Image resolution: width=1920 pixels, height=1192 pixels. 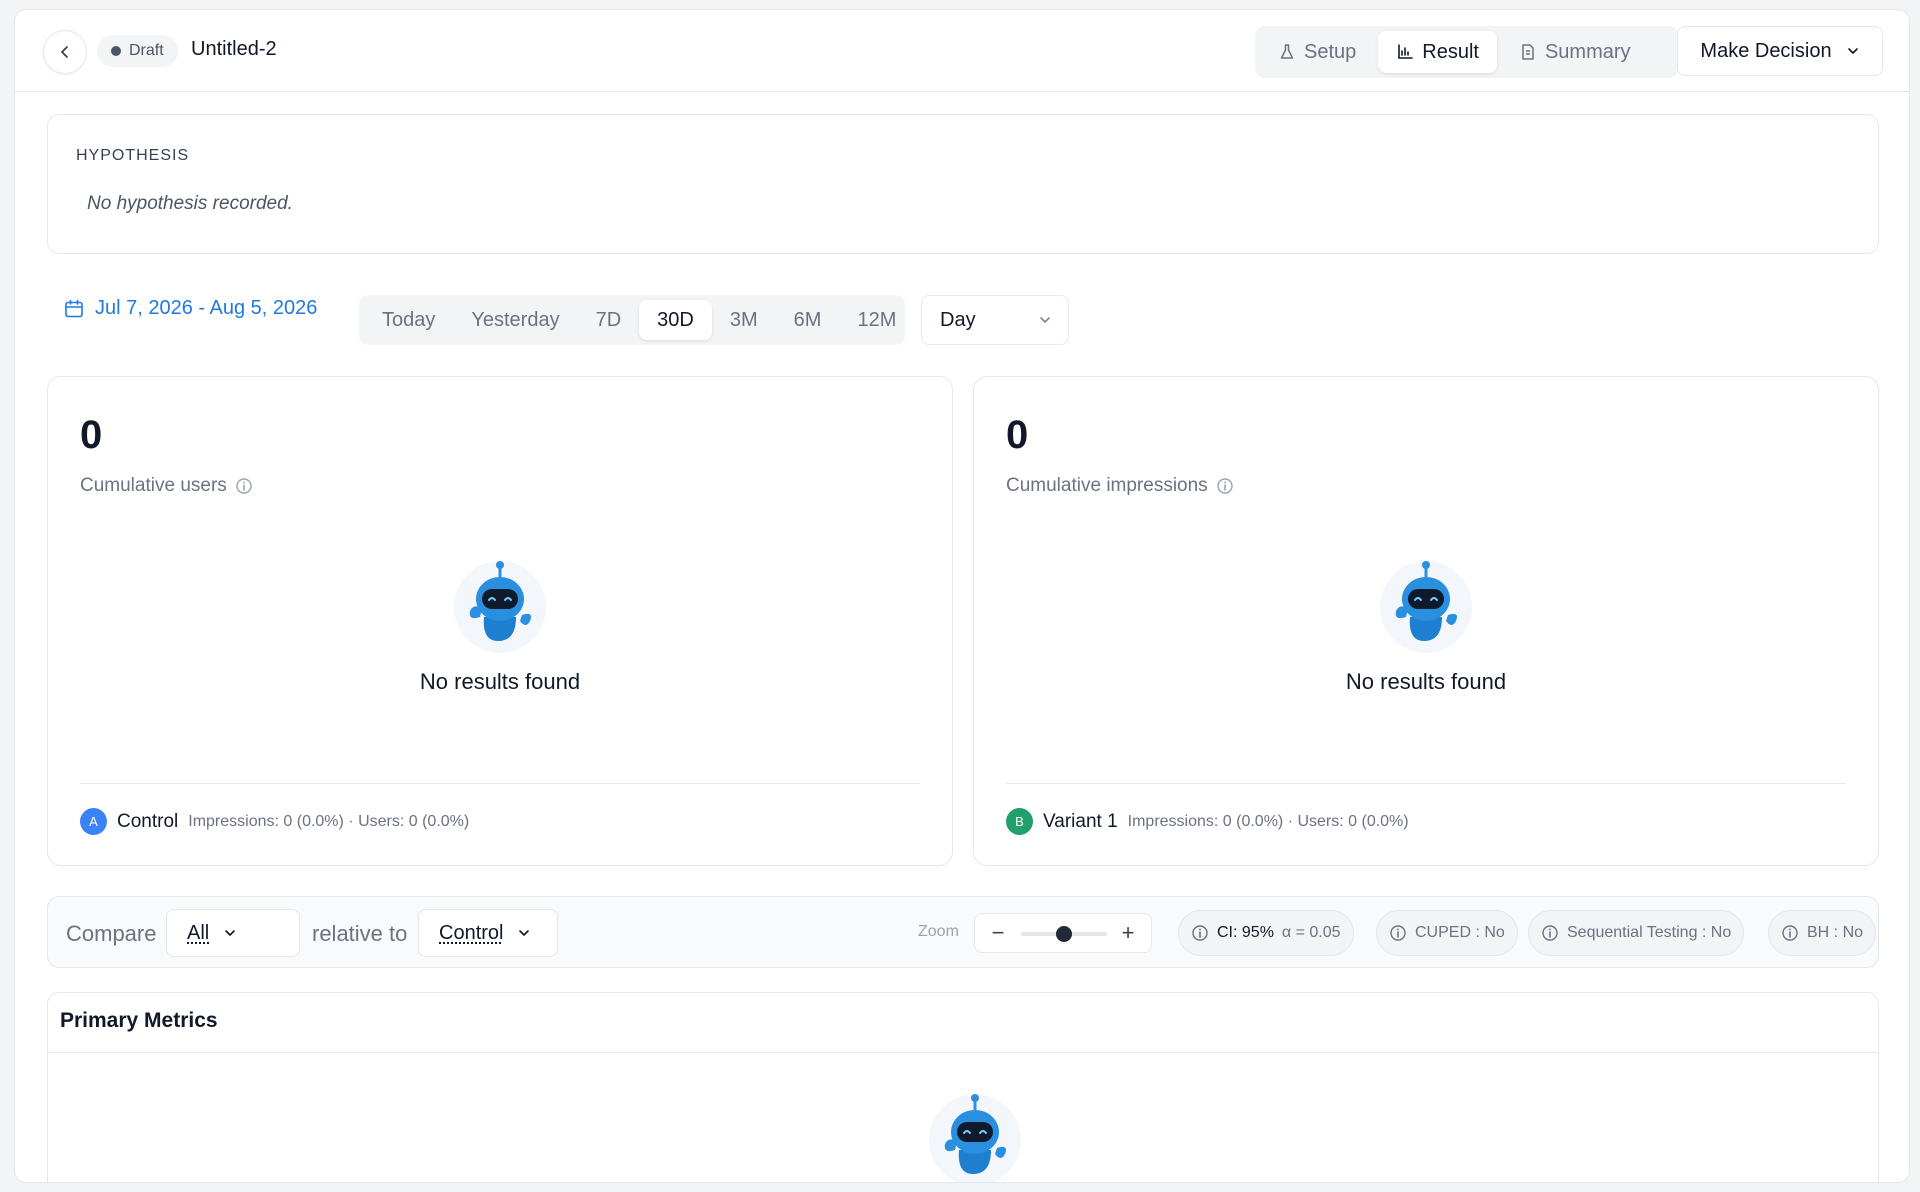 I want to click on variant-name: Variant 1, so click(x=1080, y=821).